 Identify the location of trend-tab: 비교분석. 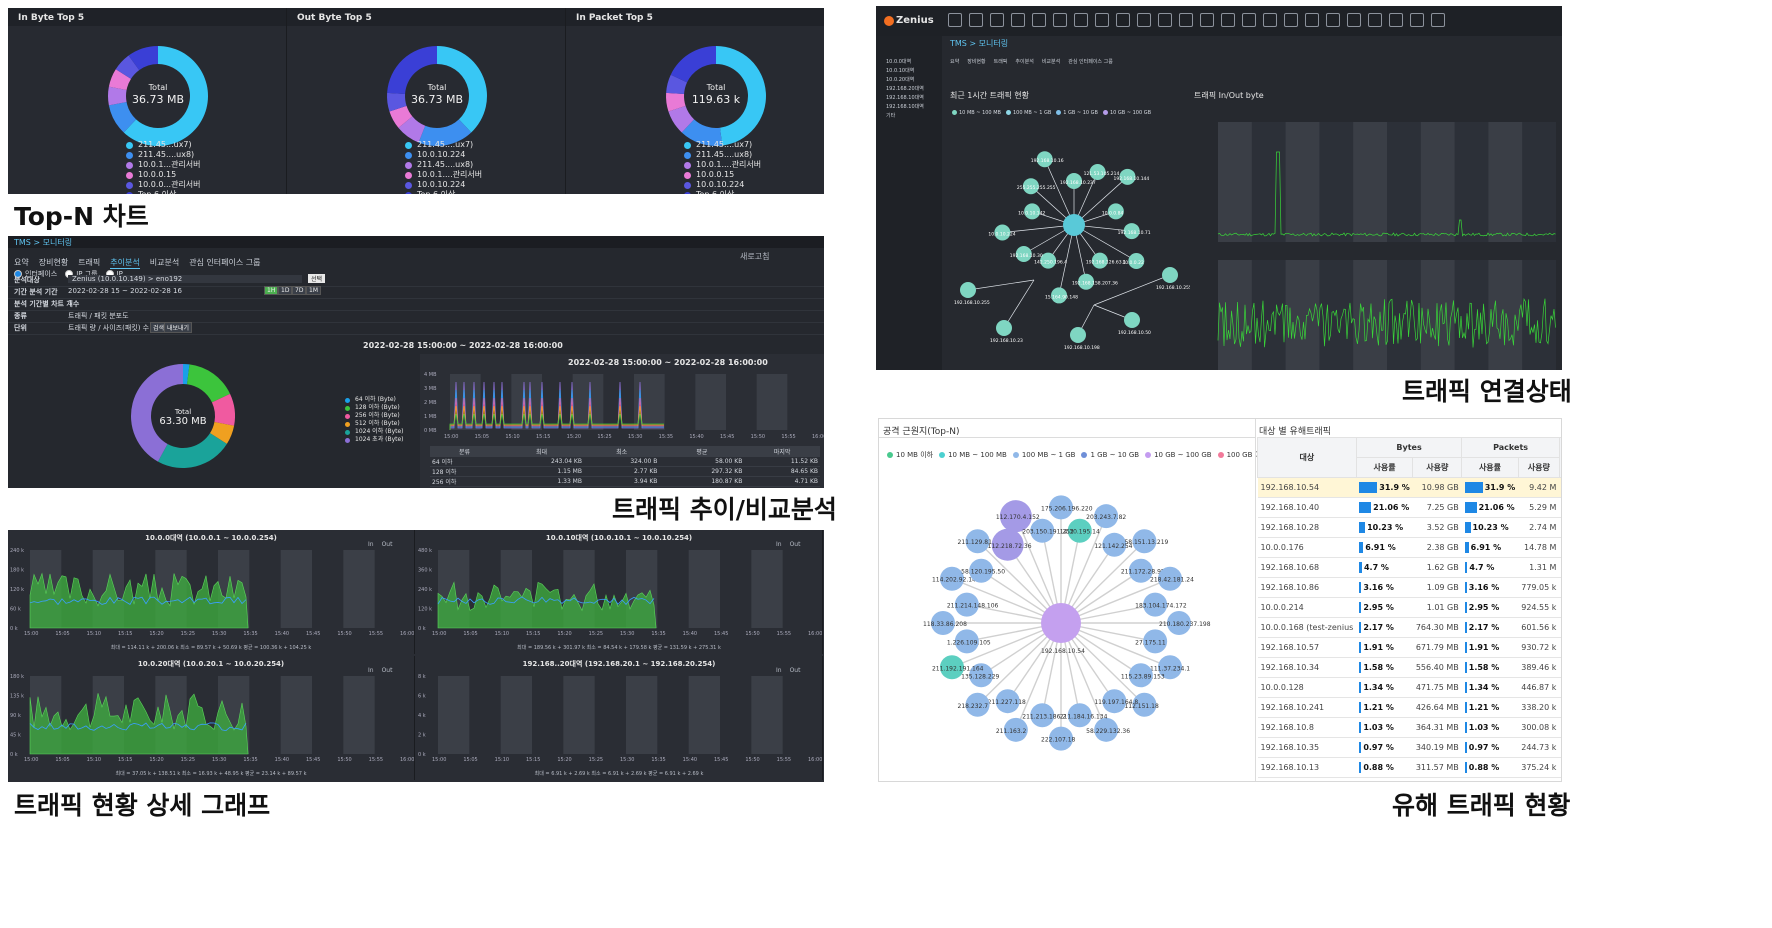
(164, 262).